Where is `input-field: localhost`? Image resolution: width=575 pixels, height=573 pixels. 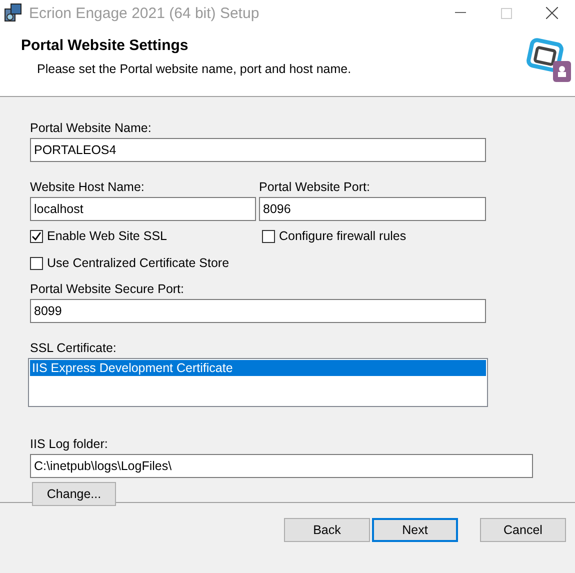
input-field: localhost is located at coordinates (143, 209).